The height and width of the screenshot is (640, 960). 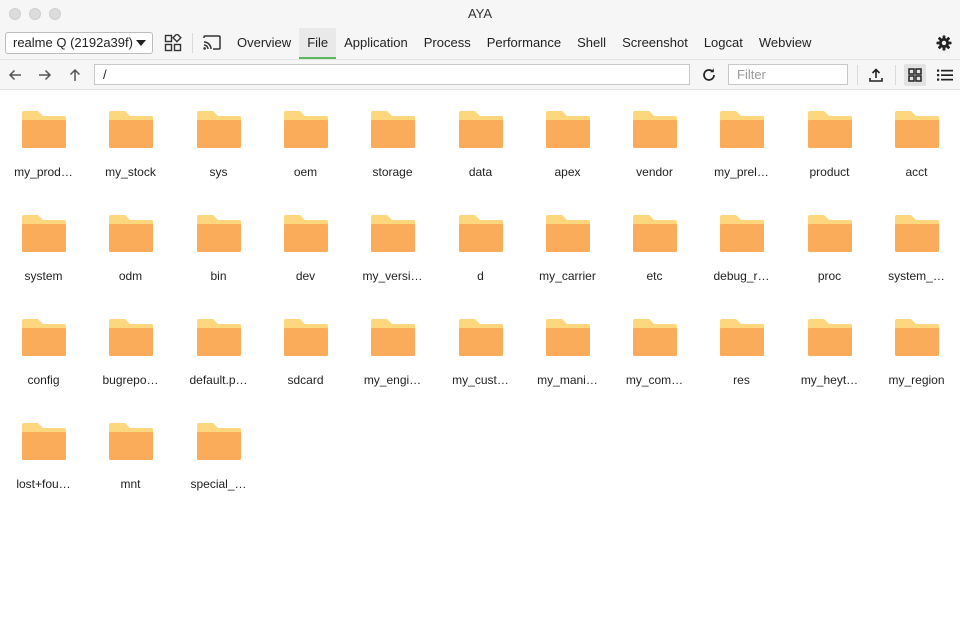 What do you see at coordinates (944, 43) in the screenshot?
I see `gear-icon` at bounding box center [944, 43].